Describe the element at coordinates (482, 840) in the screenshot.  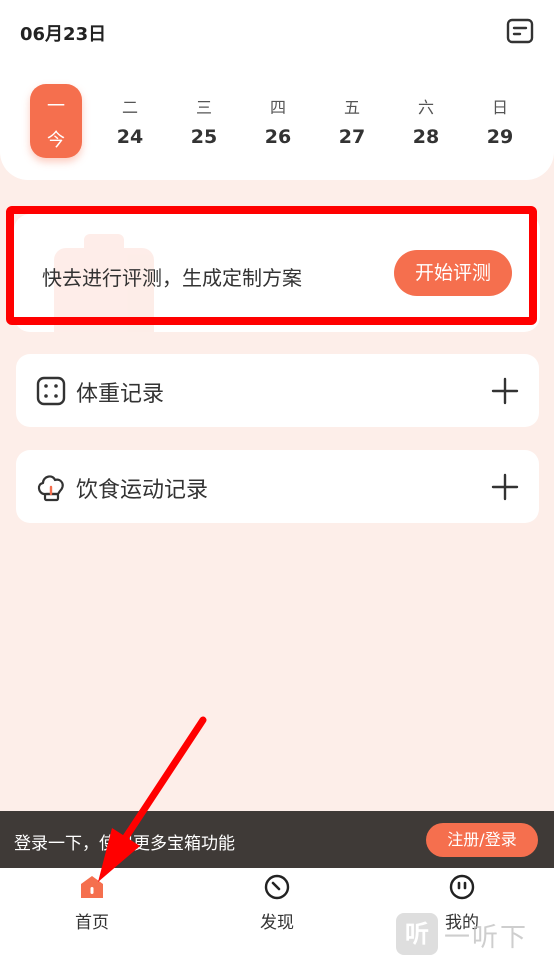
I see `register-login-button: 注册/登录` at that location.